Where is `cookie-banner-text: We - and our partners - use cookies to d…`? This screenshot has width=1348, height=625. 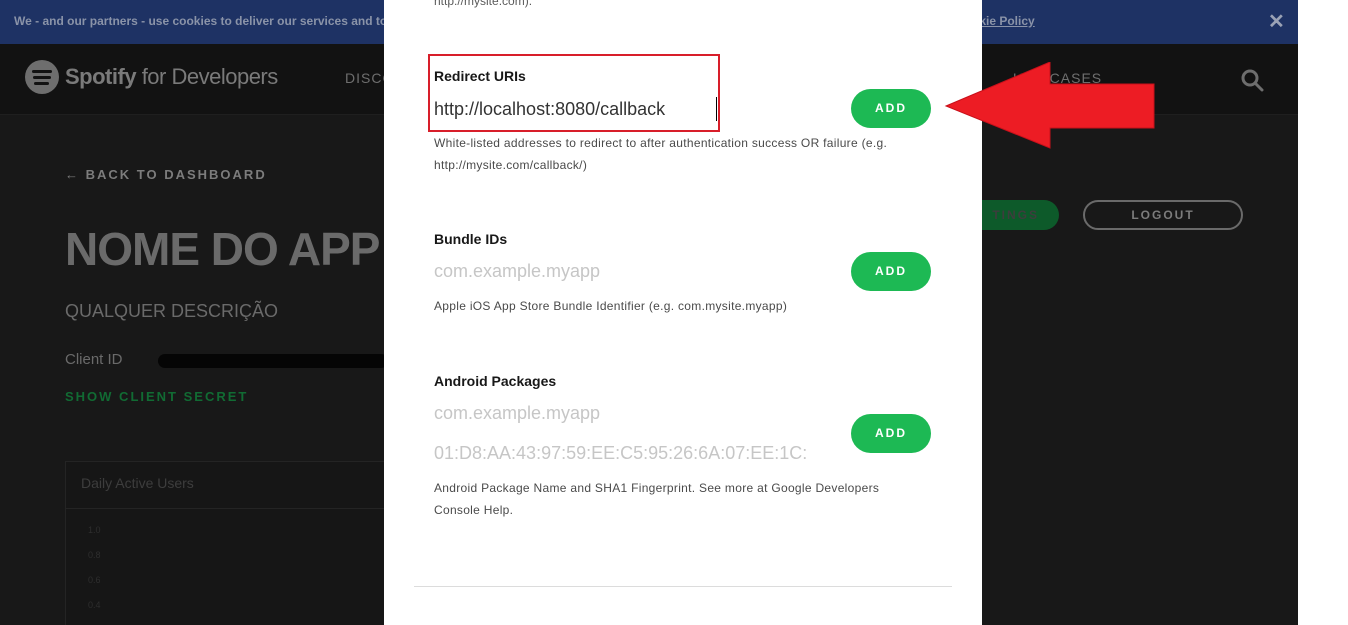
cookie-banner-text: We - and our partners - use cookies to d… is located at coordinates (213, 21).